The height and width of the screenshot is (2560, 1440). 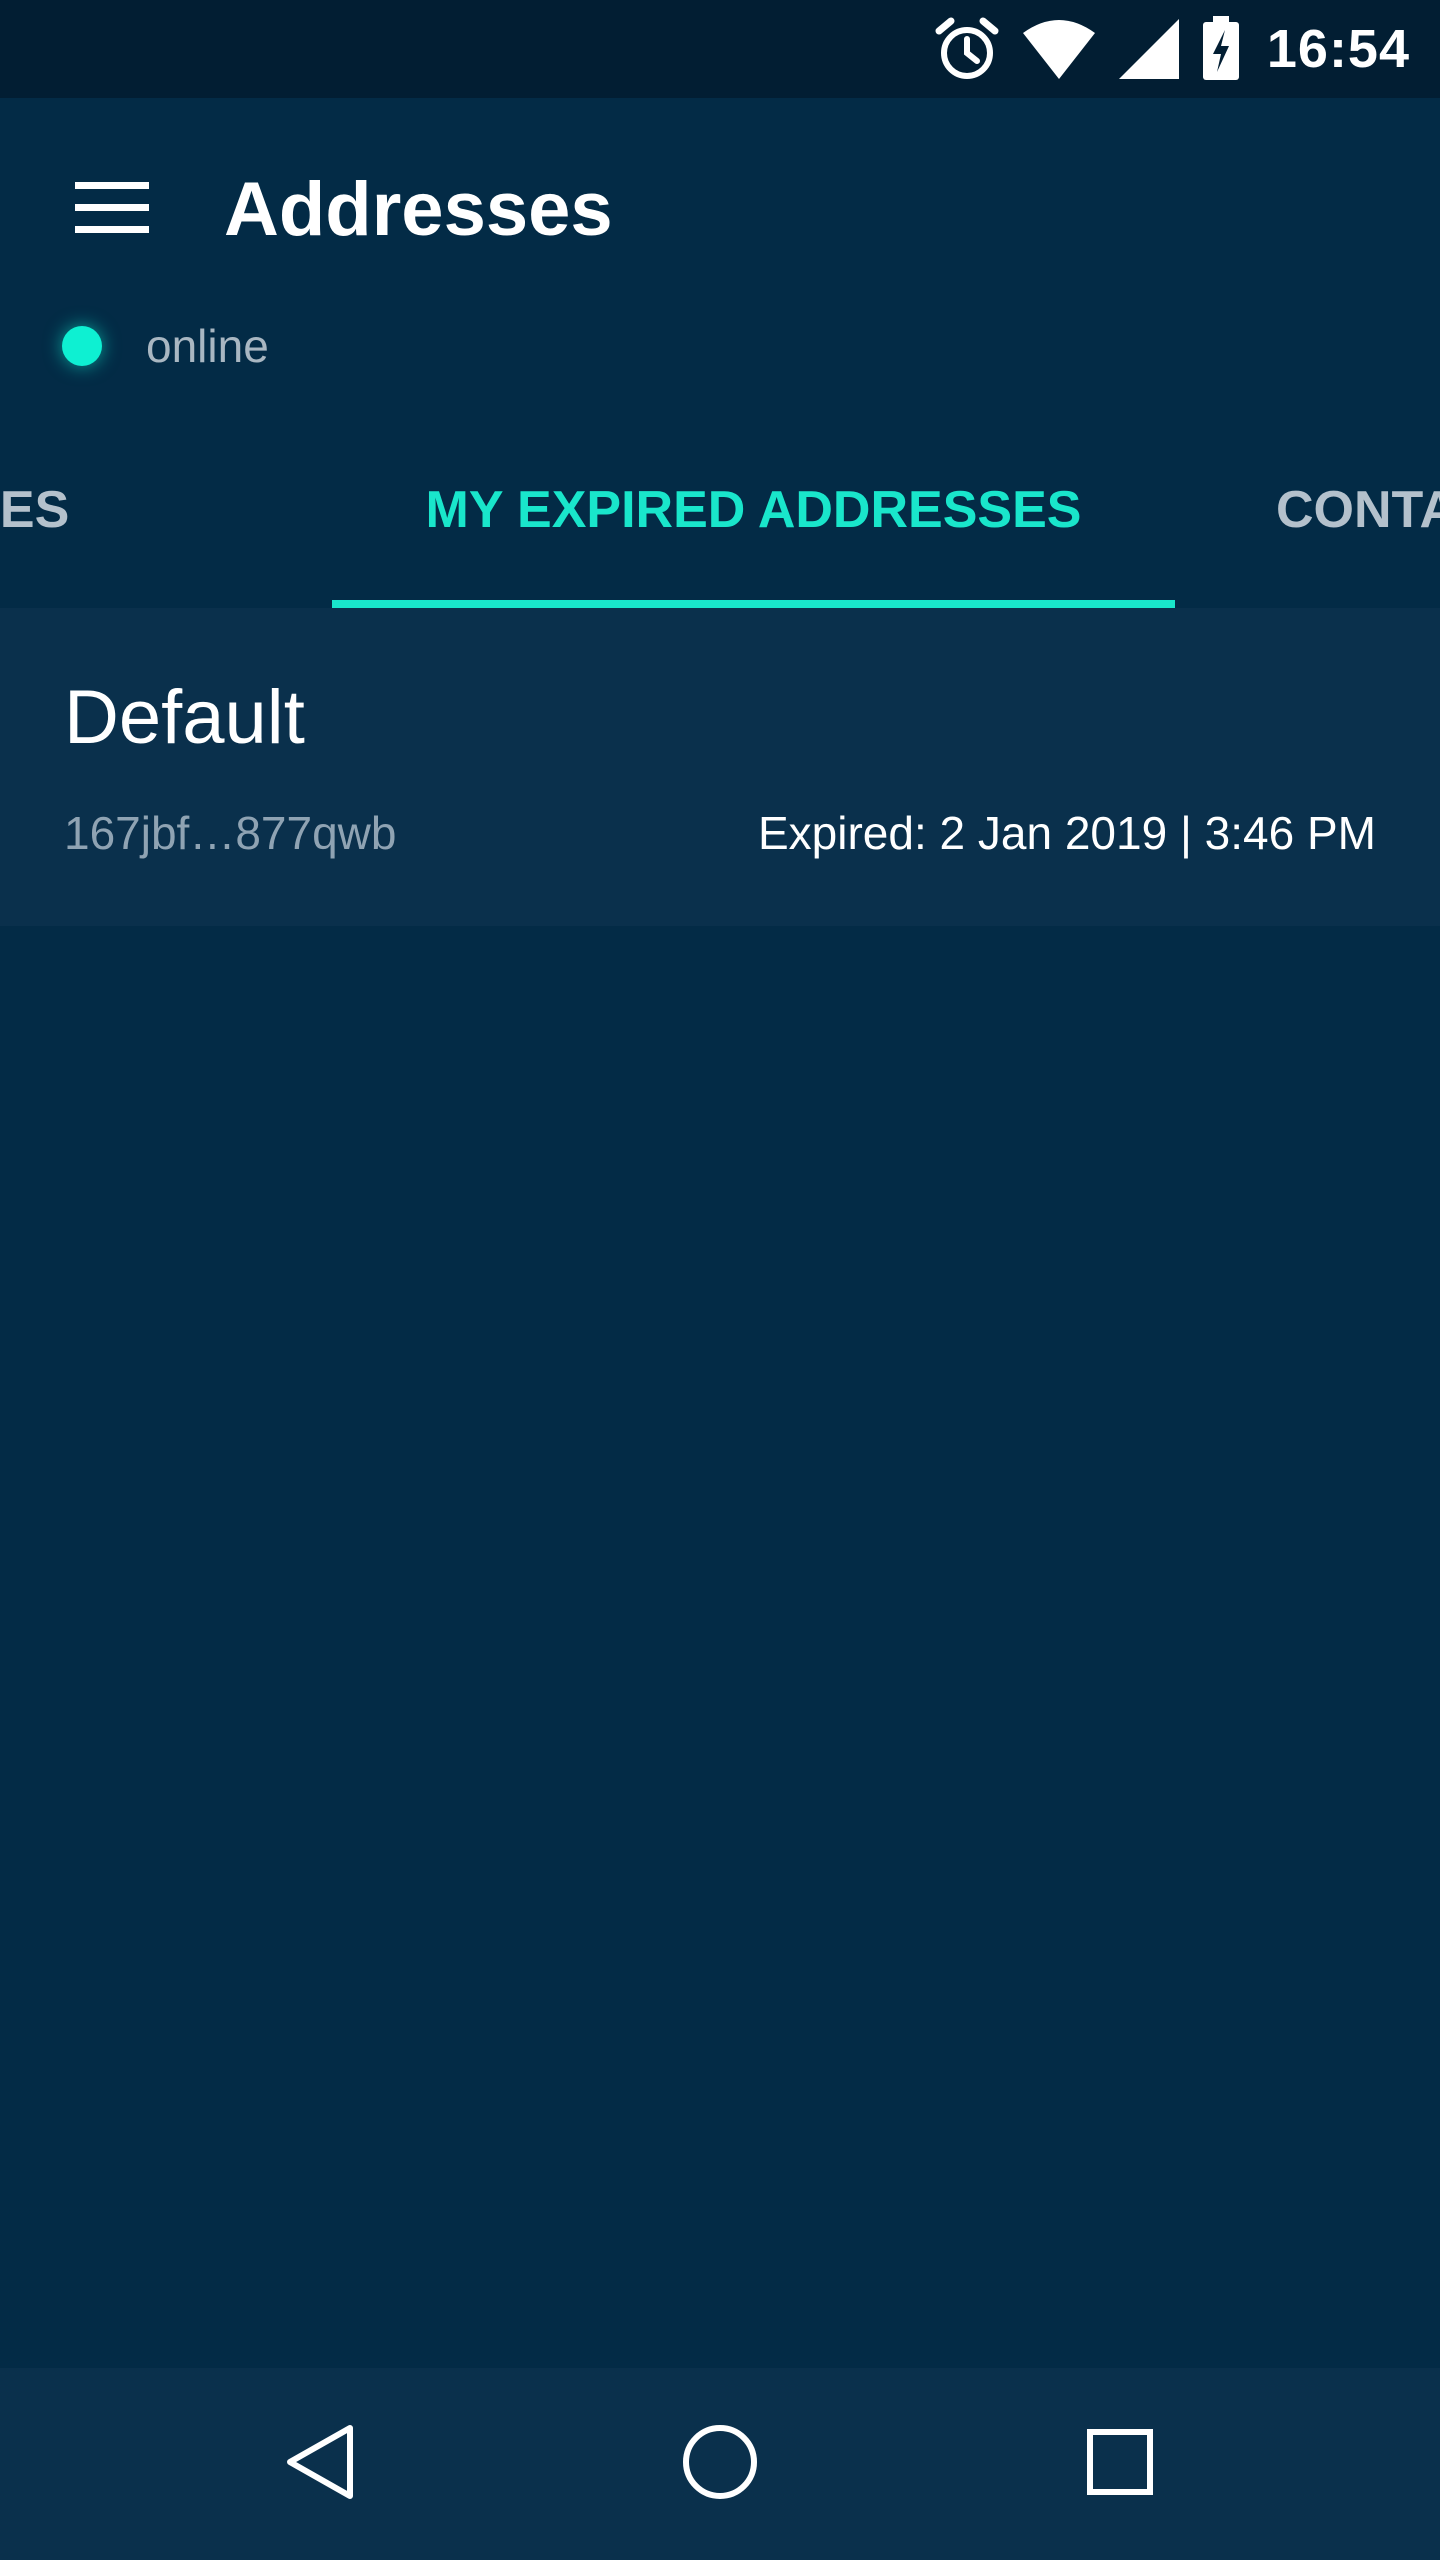 I want to click on menu-button, so click(x=112, y=210).